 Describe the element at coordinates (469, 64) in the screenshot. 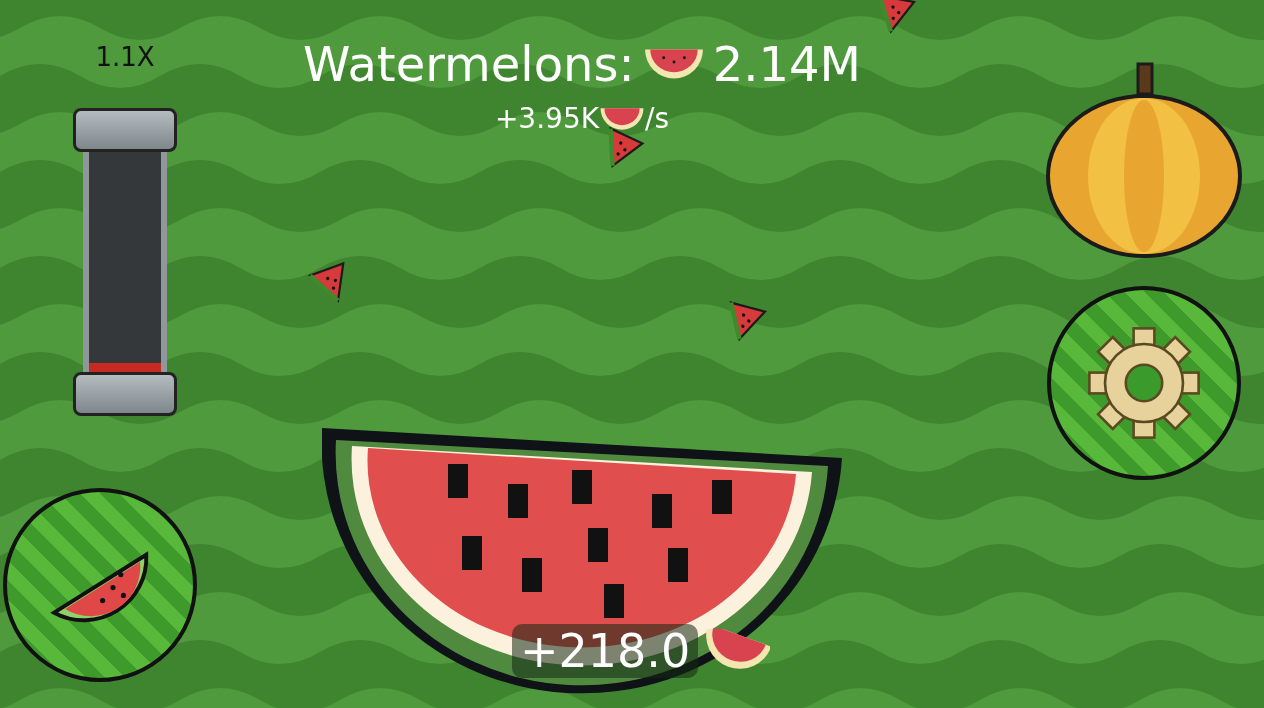

I see `watermelons-label: Watermelons:` at that location.